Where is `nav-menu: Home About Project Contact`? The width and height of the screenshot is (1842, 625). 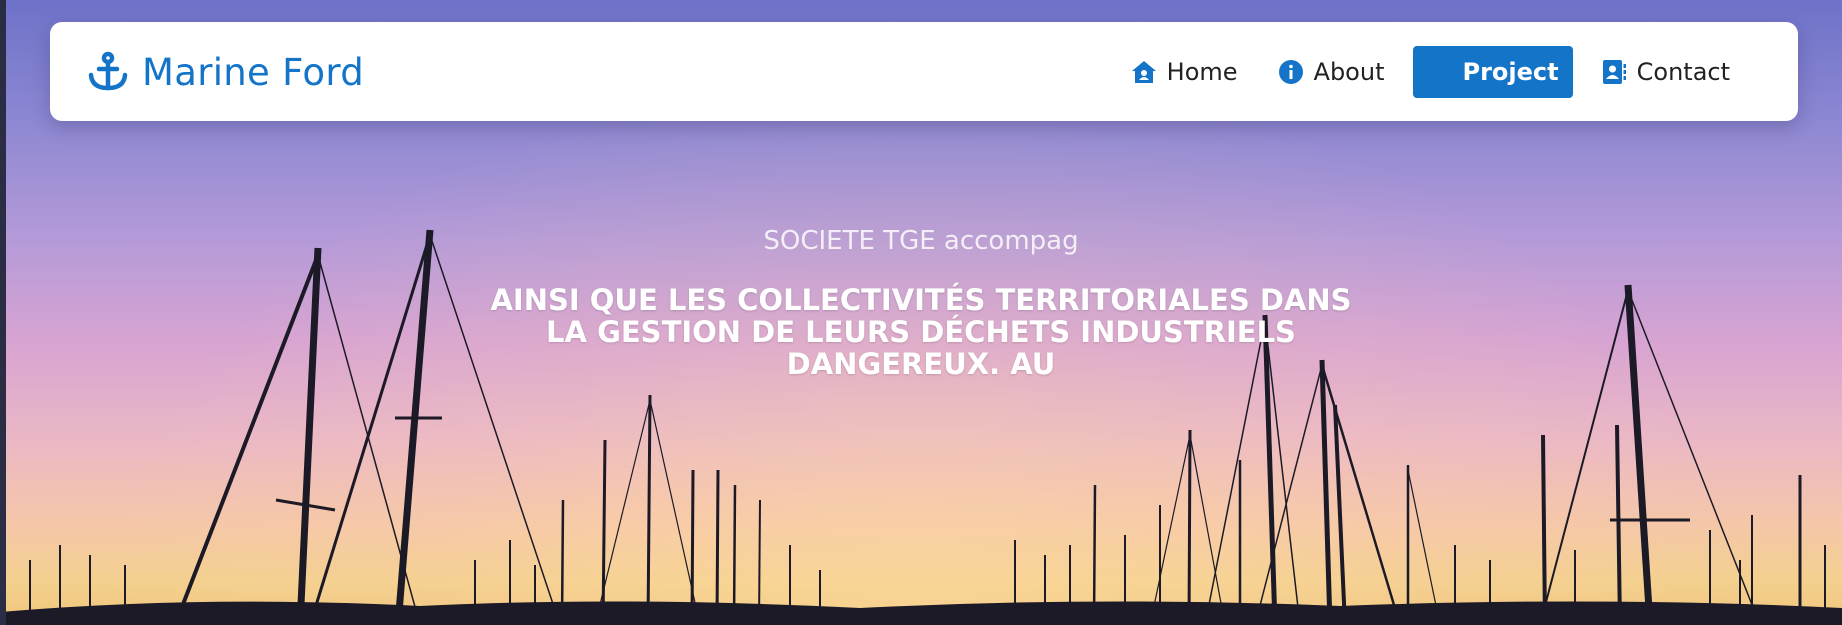
nav-menu: Home About Project Contact is located at coordinates (1430, 72).